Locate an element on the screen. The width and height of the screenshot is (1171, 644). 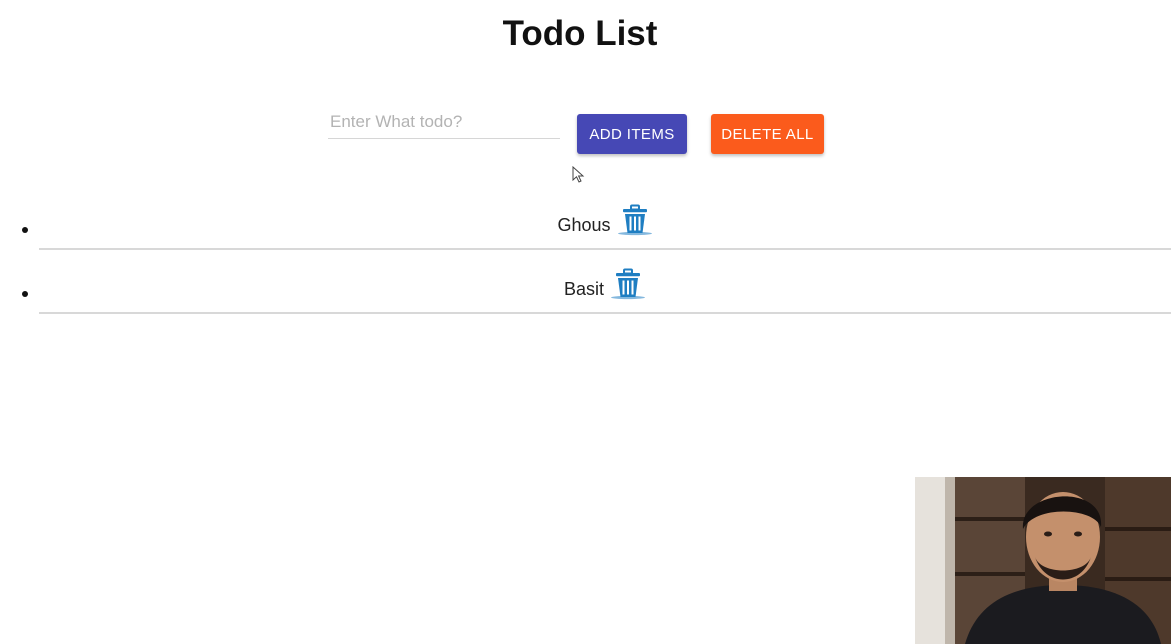
list-item: Basit is located at coordinates (585, 292).